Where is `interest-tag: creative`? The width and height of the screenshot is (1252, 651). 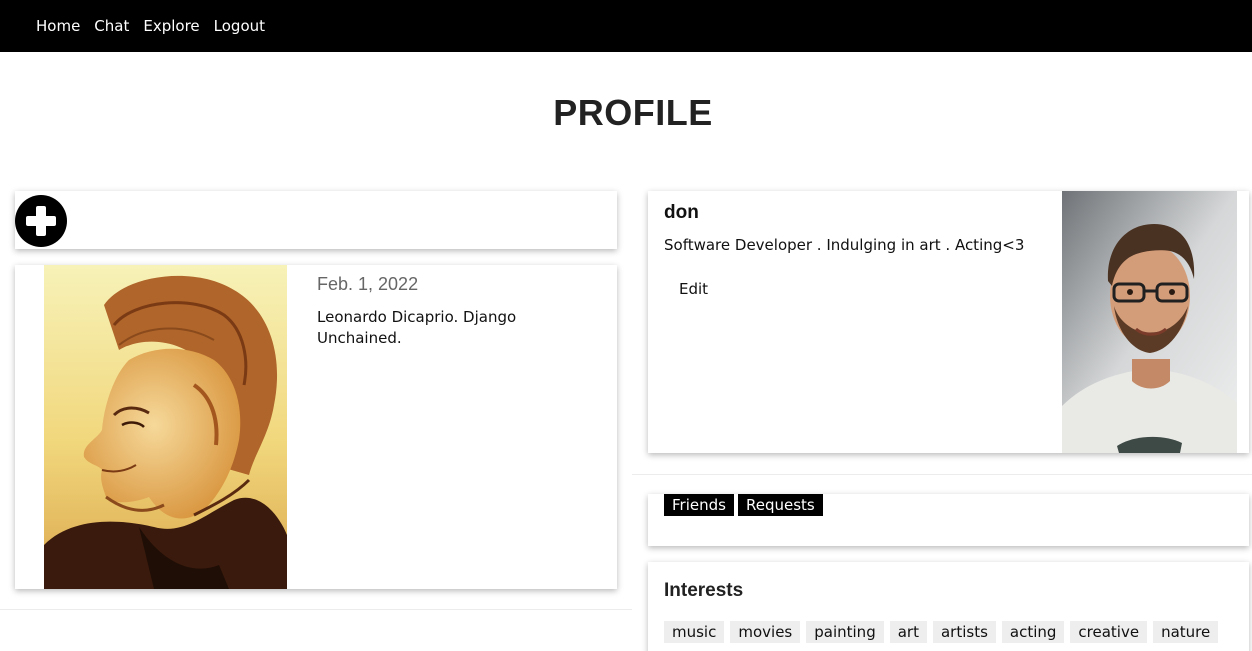
interest-tag: creative is located at coordinates (1109, 632).